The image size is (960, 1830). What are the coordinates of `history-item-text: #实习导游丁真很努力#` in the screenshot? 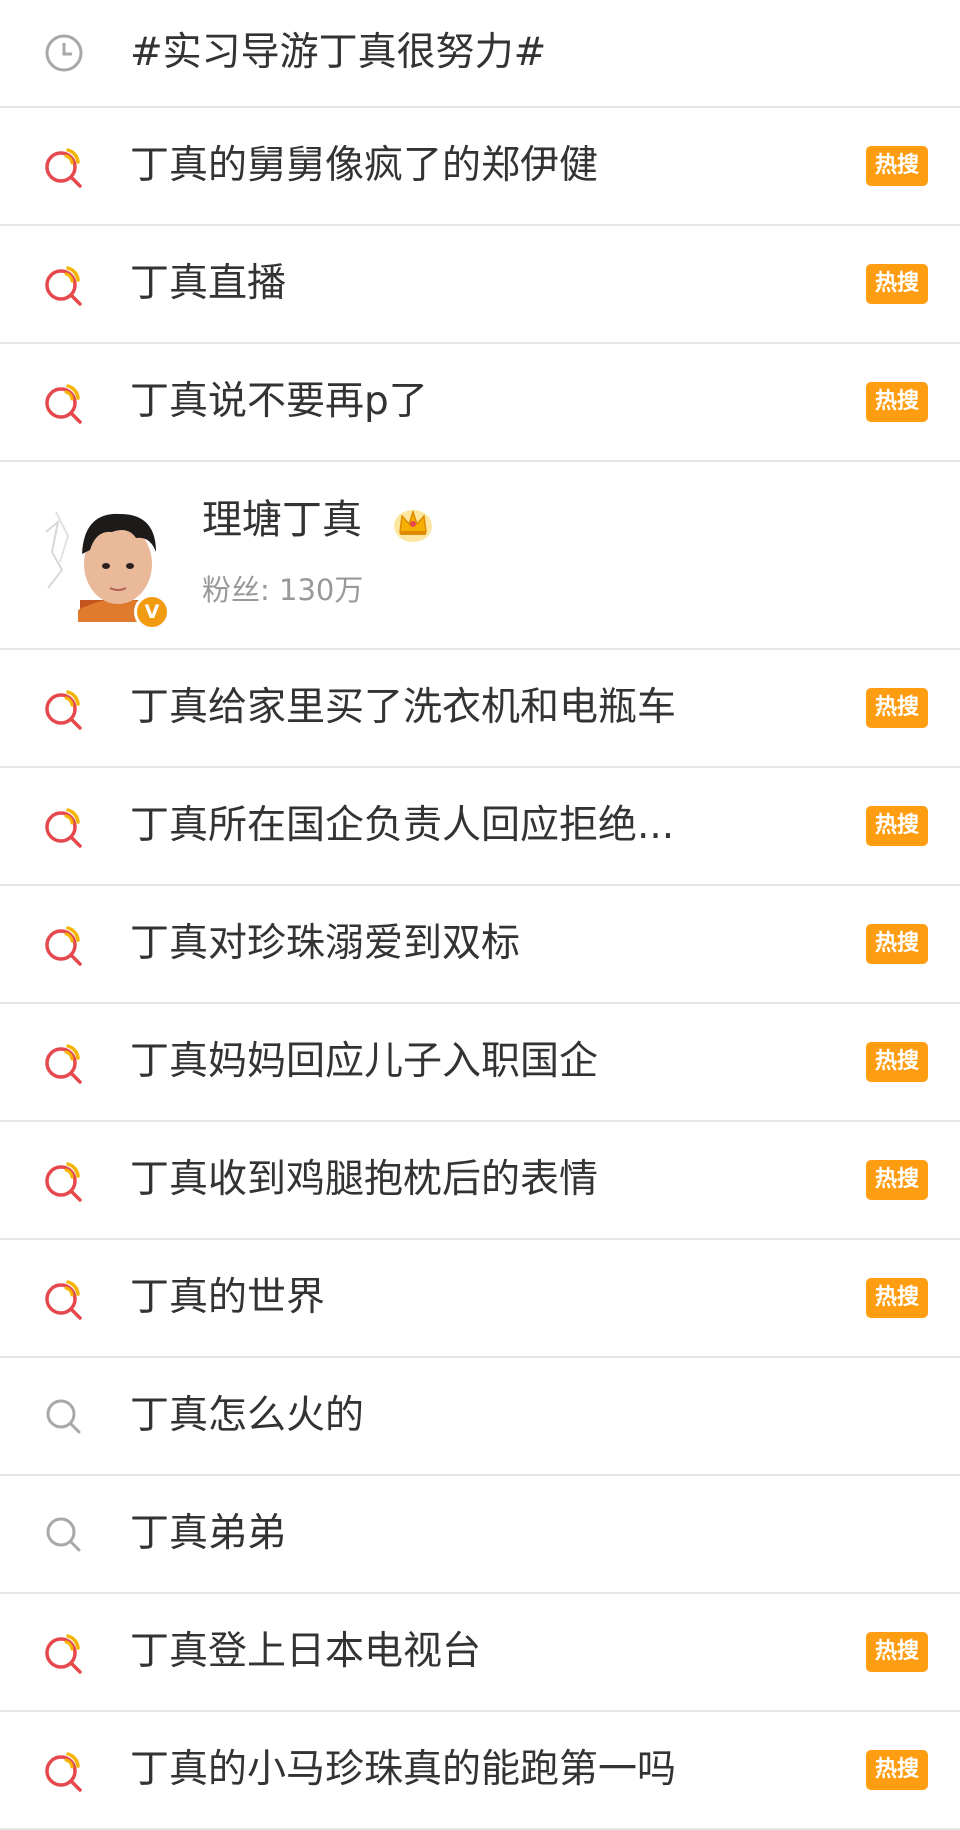 It's located at (338, 52).